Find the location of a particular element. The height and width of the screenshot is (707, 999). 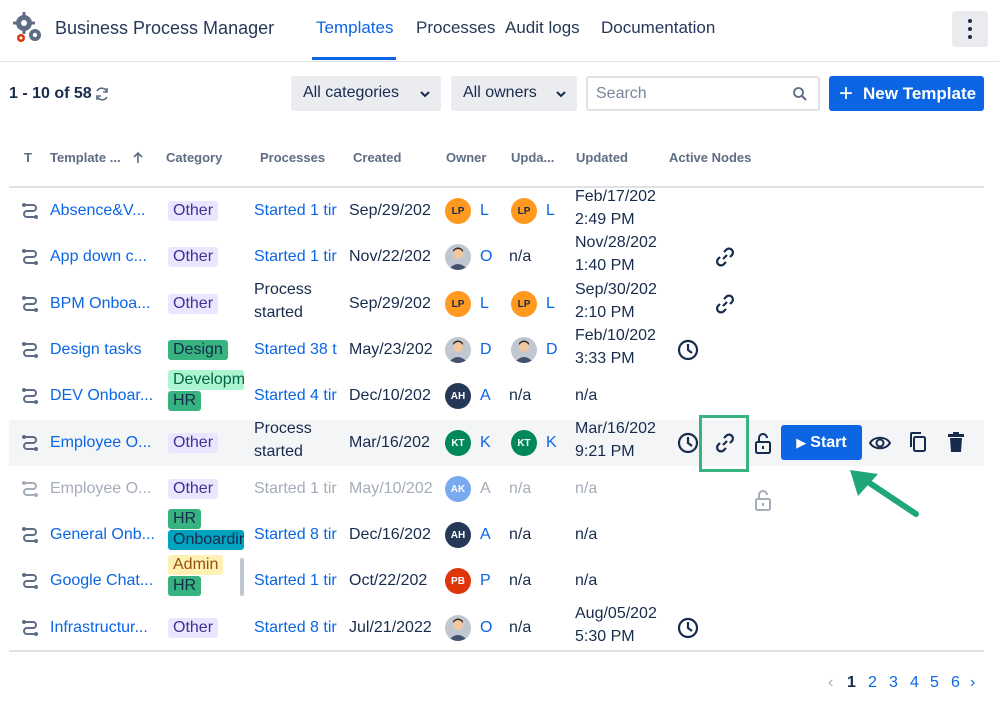

delete-trash-icon is located at coordinates (956, 442).